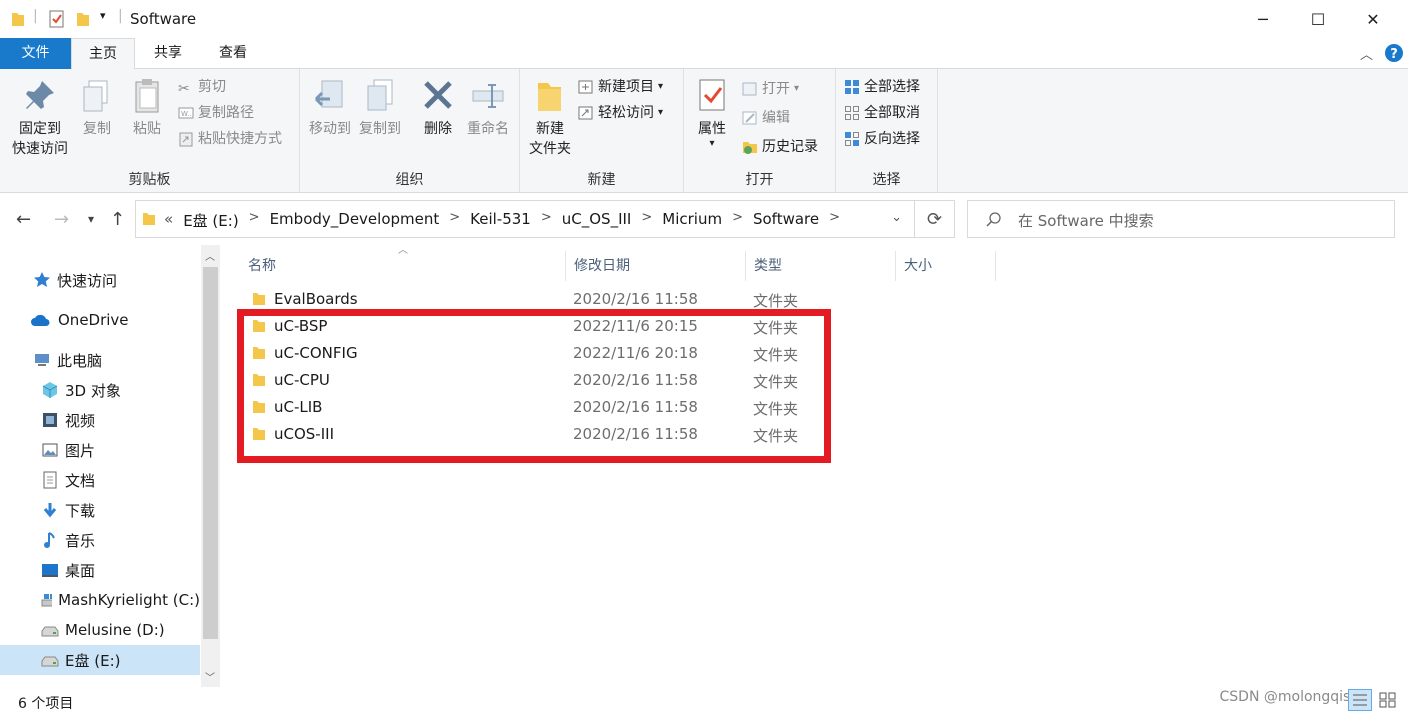 This screenshot has width=1408, height=717. Describe the element at coordinates (626, 113) in the screenshot. I see `easy-access-label: 轻松访问` at that location.